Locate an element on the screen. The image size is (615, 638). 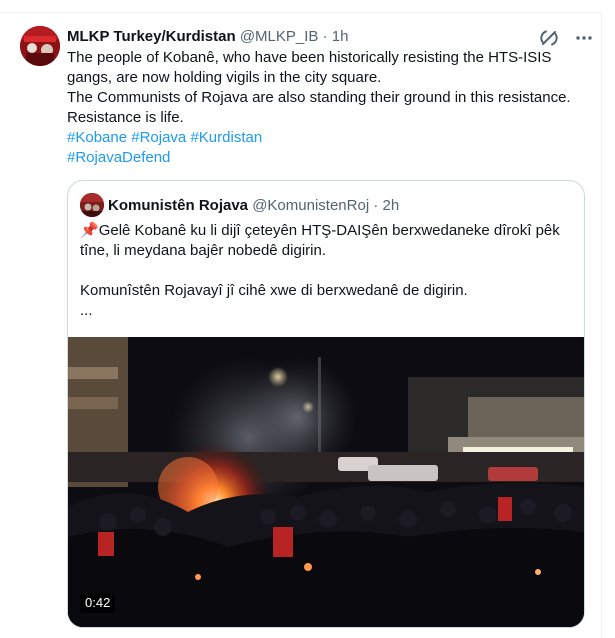
hashtag-rojavadefend: #RojavaDefend is located at coordinates (118, 157).